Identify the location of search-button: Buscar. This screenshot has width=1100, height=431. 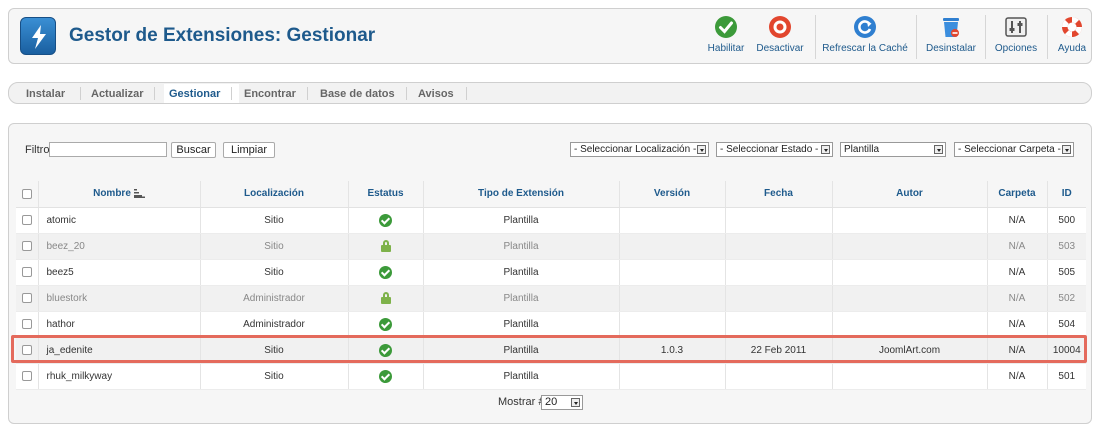
(193, 150).